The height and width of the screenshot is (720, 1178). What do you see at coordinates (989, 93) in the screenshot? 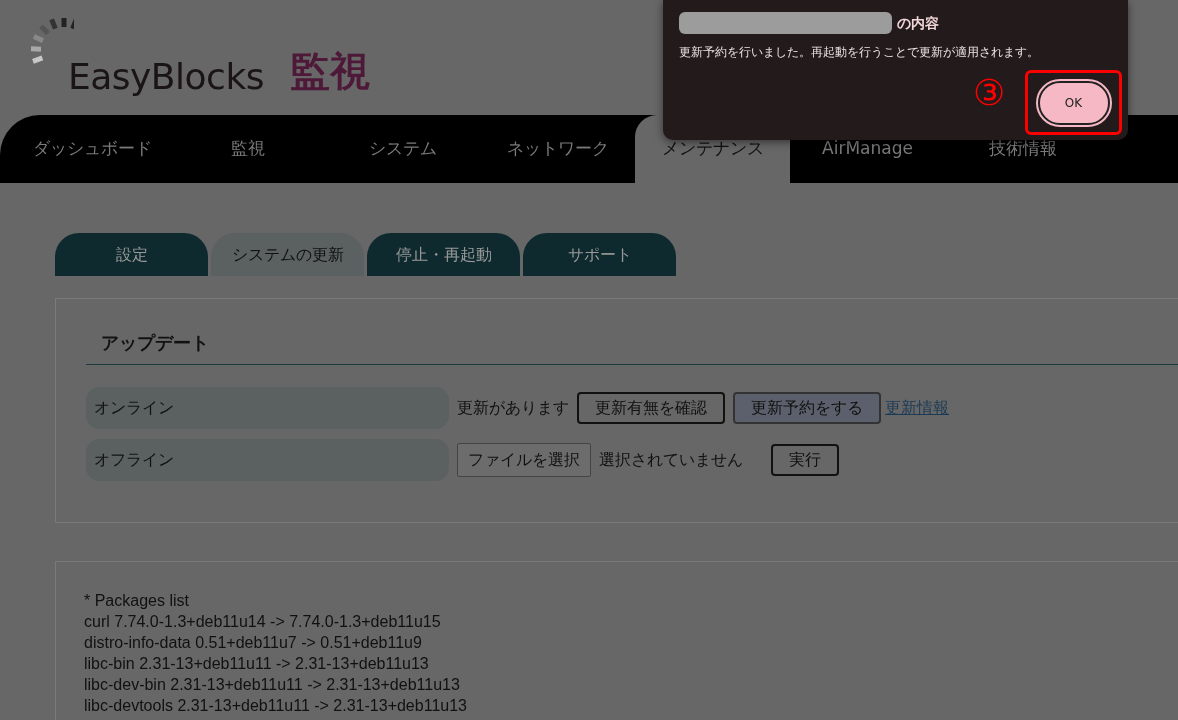
I see `step-number: ③` at bounding box center [989, 93].